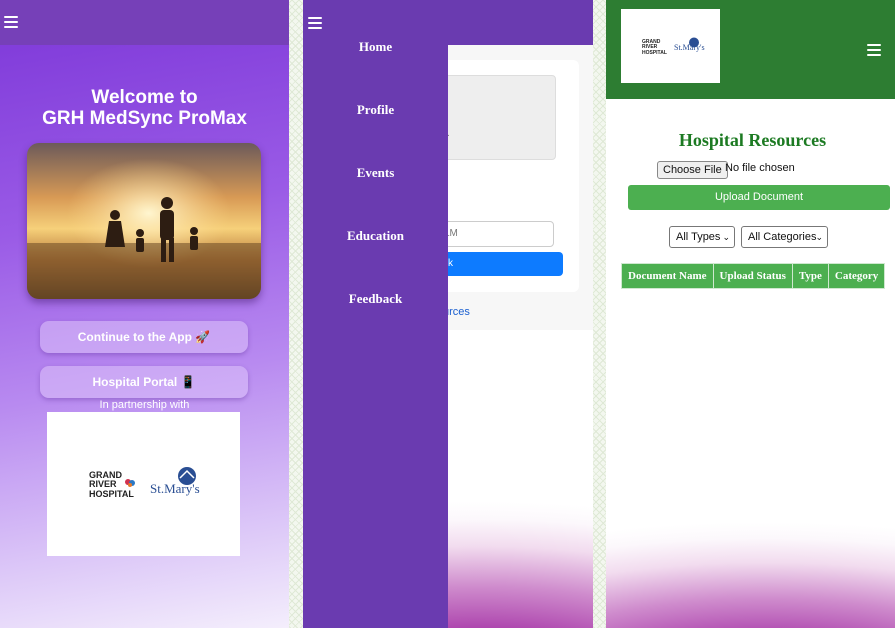 This screenshot has height=628, width=895. I want to click on column-header-upload-status: Upload Status, so click(752, 276).